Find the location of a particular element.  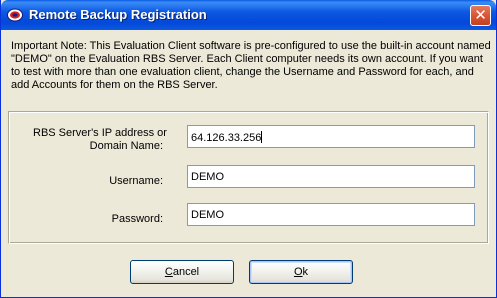

server-address-input: 64.126.33.256 is located at coordinates (331, 136).